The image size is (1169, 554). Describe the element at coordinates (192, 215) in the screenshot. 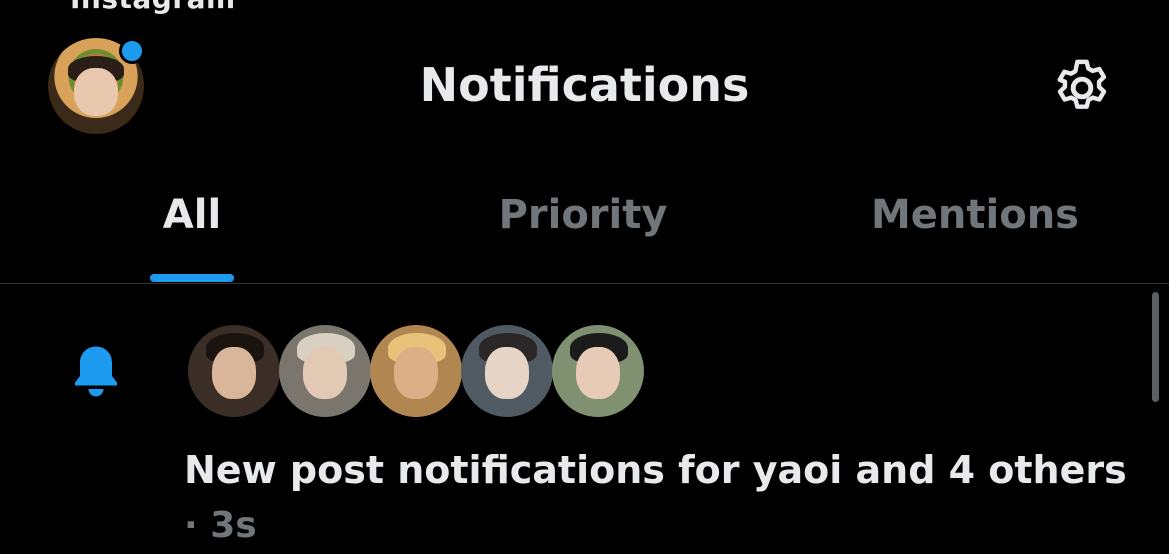

I see `tab-all: All` at that location.